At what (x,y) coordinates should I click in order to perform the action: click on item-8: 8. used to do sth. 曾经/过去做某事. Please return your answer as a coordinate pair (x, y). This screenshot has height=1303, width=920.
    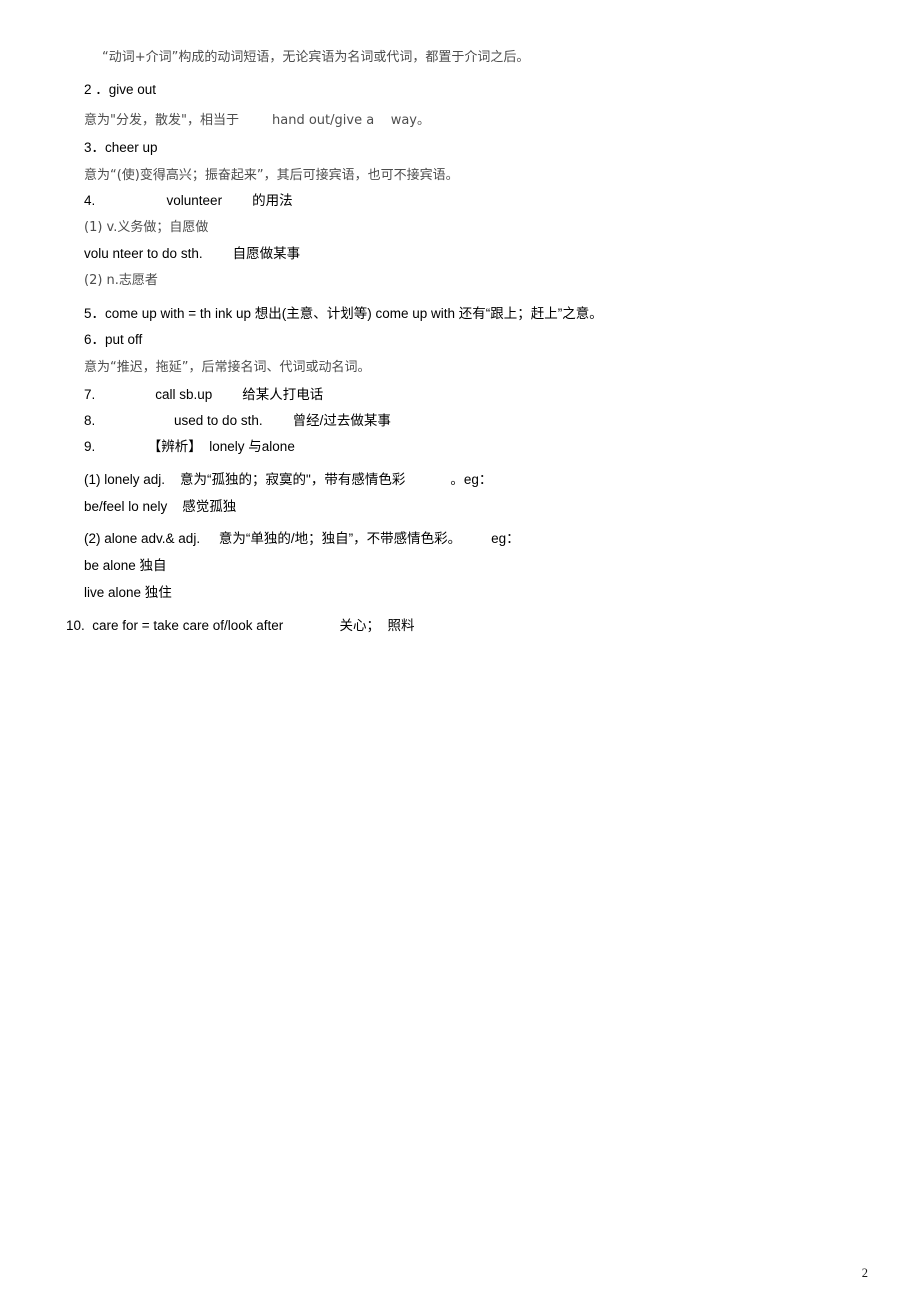
    Looking at the image, I should click on (237, 420).